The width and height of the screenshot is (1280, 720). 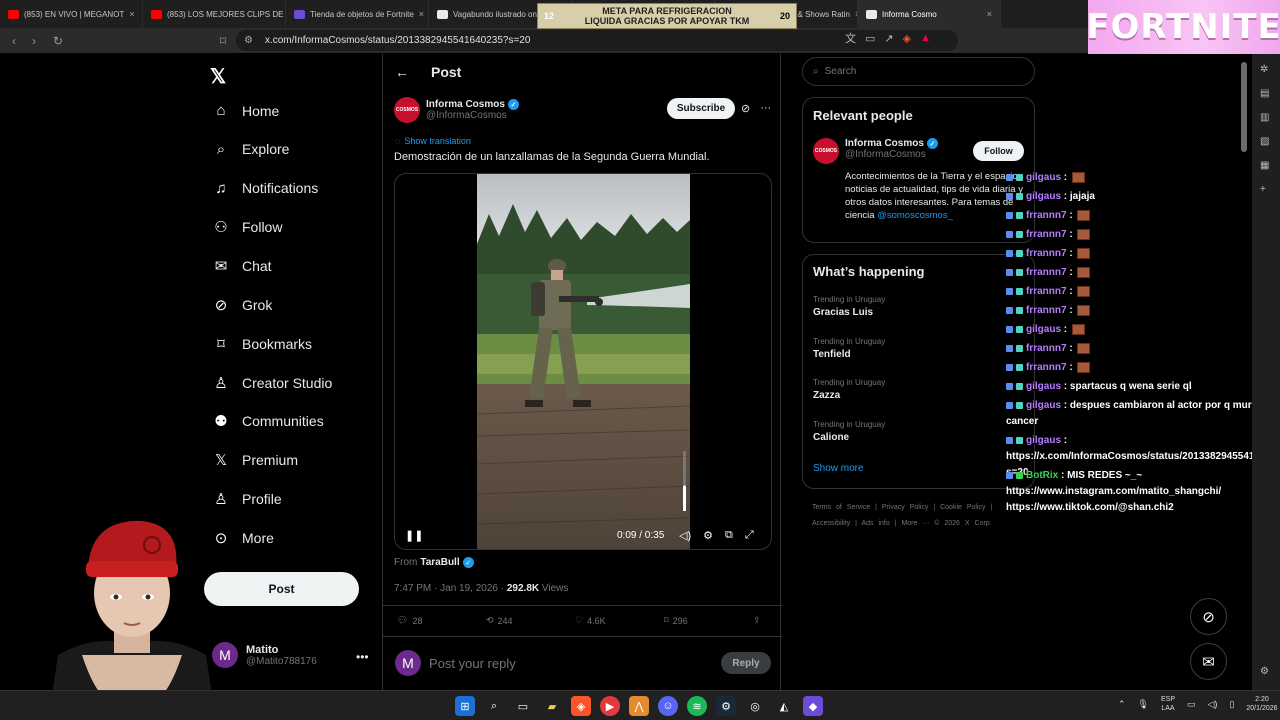 What do you see at coordinates (14, 41) in the screenshot?
I see `back-icon: ‹` at bounding box center [14, 41].